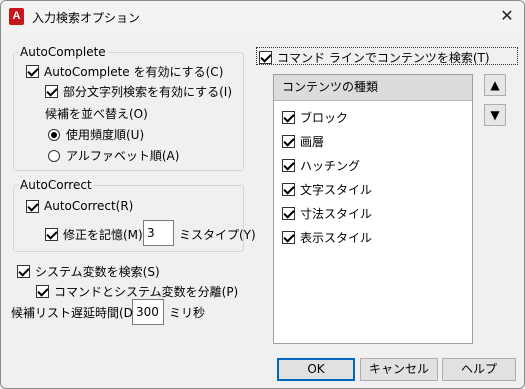 This screenshot has height=389, width=525. I want to click on separate-sysvars-label: コマンドとシステム変数を分離(P), so click(146, 292).